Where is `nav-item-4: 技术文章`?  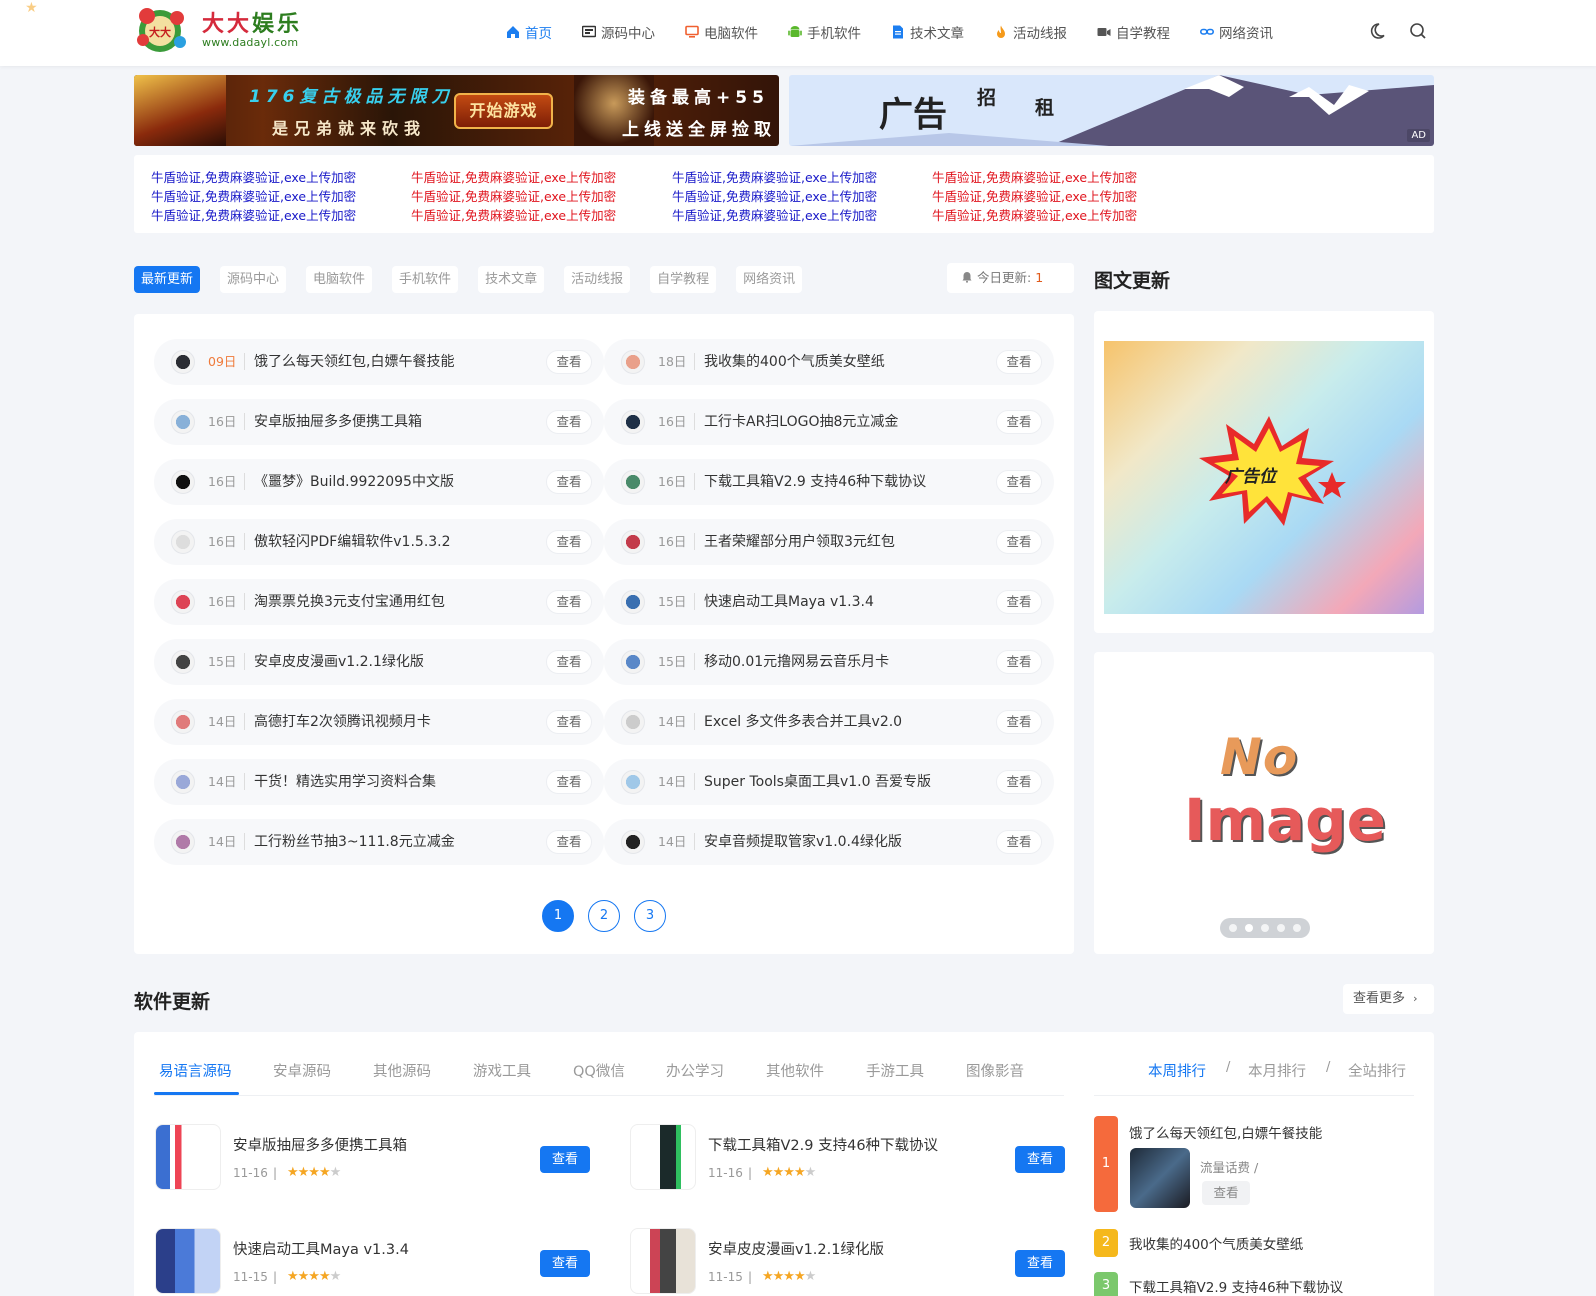 nav-item-4: 技术文章 is located at coordinates (927, 32).